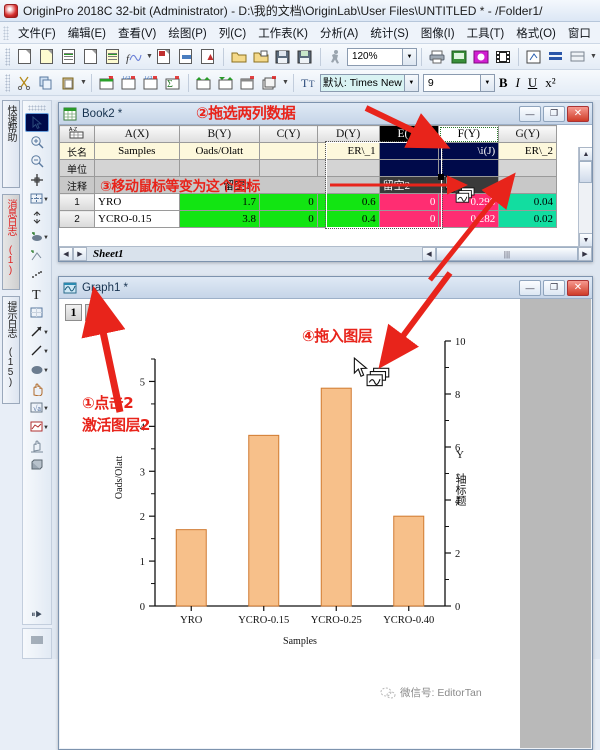 The width and height of the screenshot is (600, 750). Describe the element at coordinates (37, 141) in the screenshot. I see `zoom-in-icon` at that location.